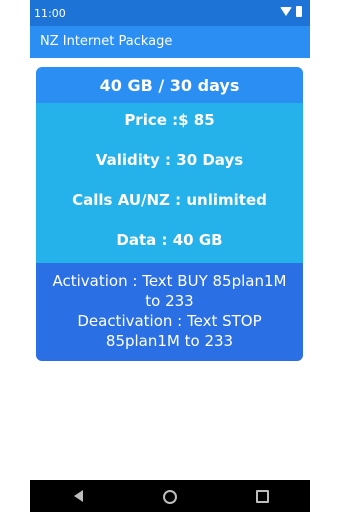 Image resolution: width=341 pixels, height=512 pixels. Describe the element at coordinates (78, 496) in the screenshot. I see `back-icon` at that location.